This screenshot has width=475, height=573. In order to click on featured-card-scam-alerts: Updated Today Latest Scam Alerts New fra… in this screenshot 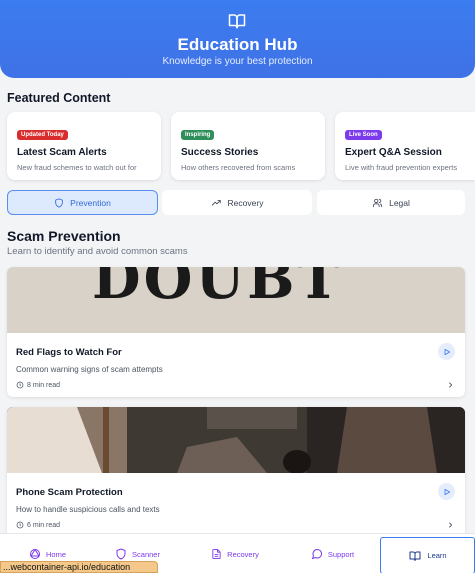, I will do `click(84, 146)`.